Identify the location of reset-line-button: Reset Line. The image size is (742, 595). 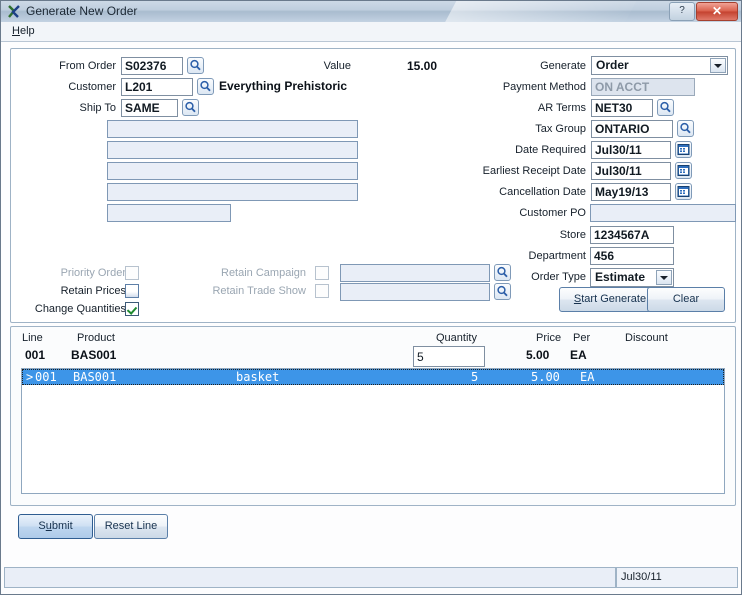
(131, 526).